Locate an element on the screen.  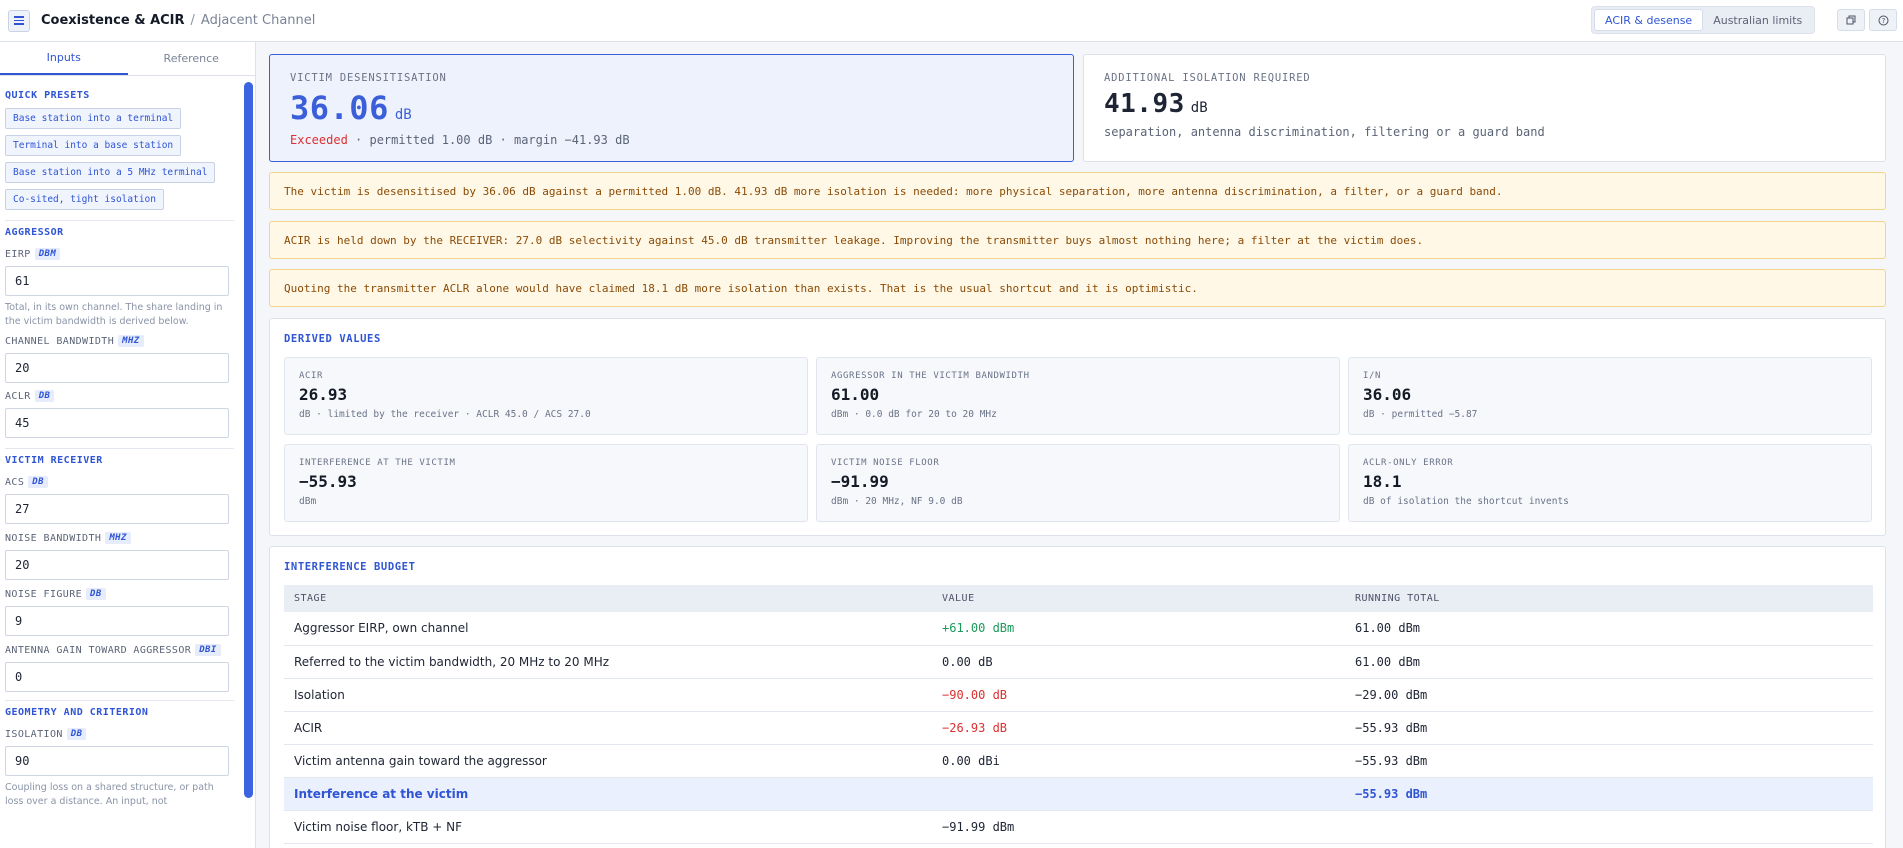
menu-icon is located at coordinates (19, 20).